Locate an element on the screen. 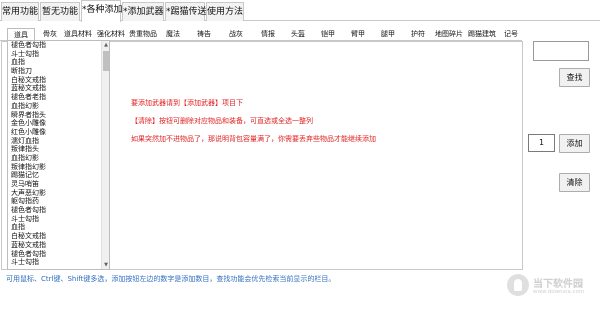 The image size is (600, 314). list-item: 褪色者老指 is located at coordinates (58, 97).